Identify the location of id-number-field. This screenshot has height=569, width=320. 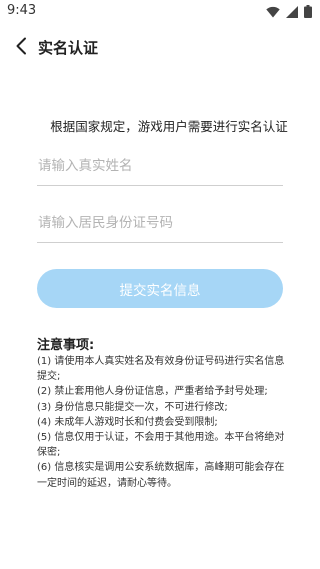
(160, 223).